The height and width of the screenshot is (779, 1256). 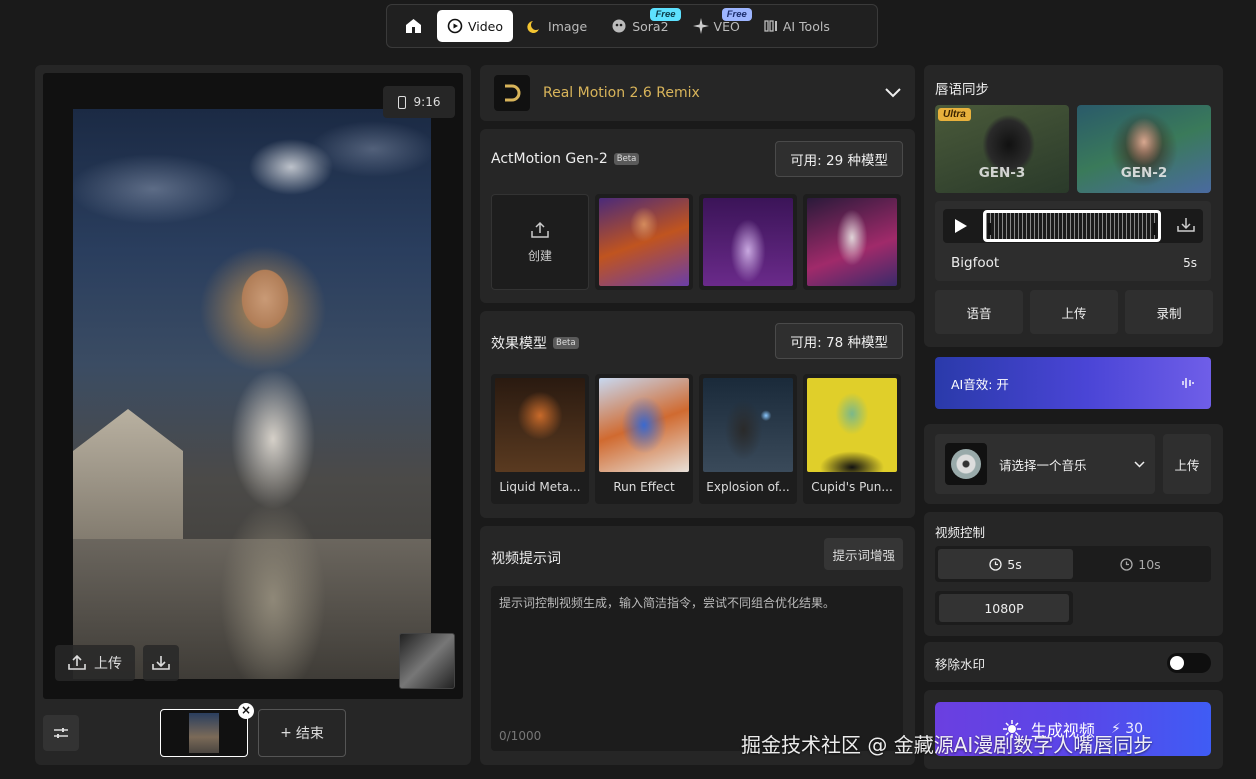 What do you see at coordinates (540, 242) in the screenshot?
I see `create-card: 创建` at bounding box center [540, 242].